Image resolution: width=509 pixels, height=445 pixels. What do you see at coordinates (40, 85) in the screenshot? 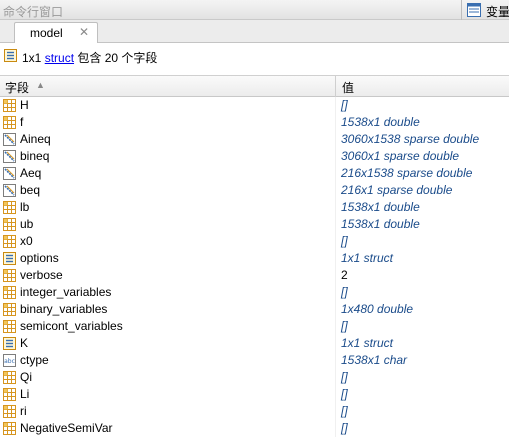
I see `sort-ascending-icon: ▲` at bounding box center [40, 85].